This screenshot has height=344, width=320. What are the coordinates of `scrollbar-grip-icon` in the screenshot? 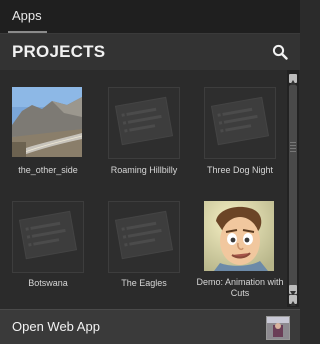 It's located at (293, 148).